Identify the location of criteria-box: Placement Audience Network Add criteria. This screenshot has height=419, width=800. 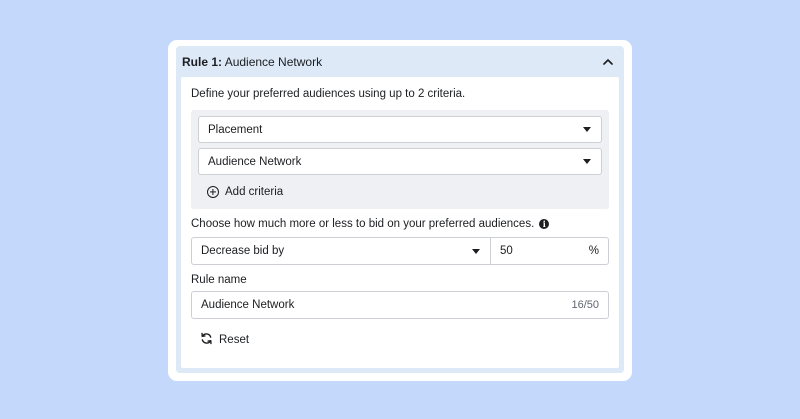
(400, 159).